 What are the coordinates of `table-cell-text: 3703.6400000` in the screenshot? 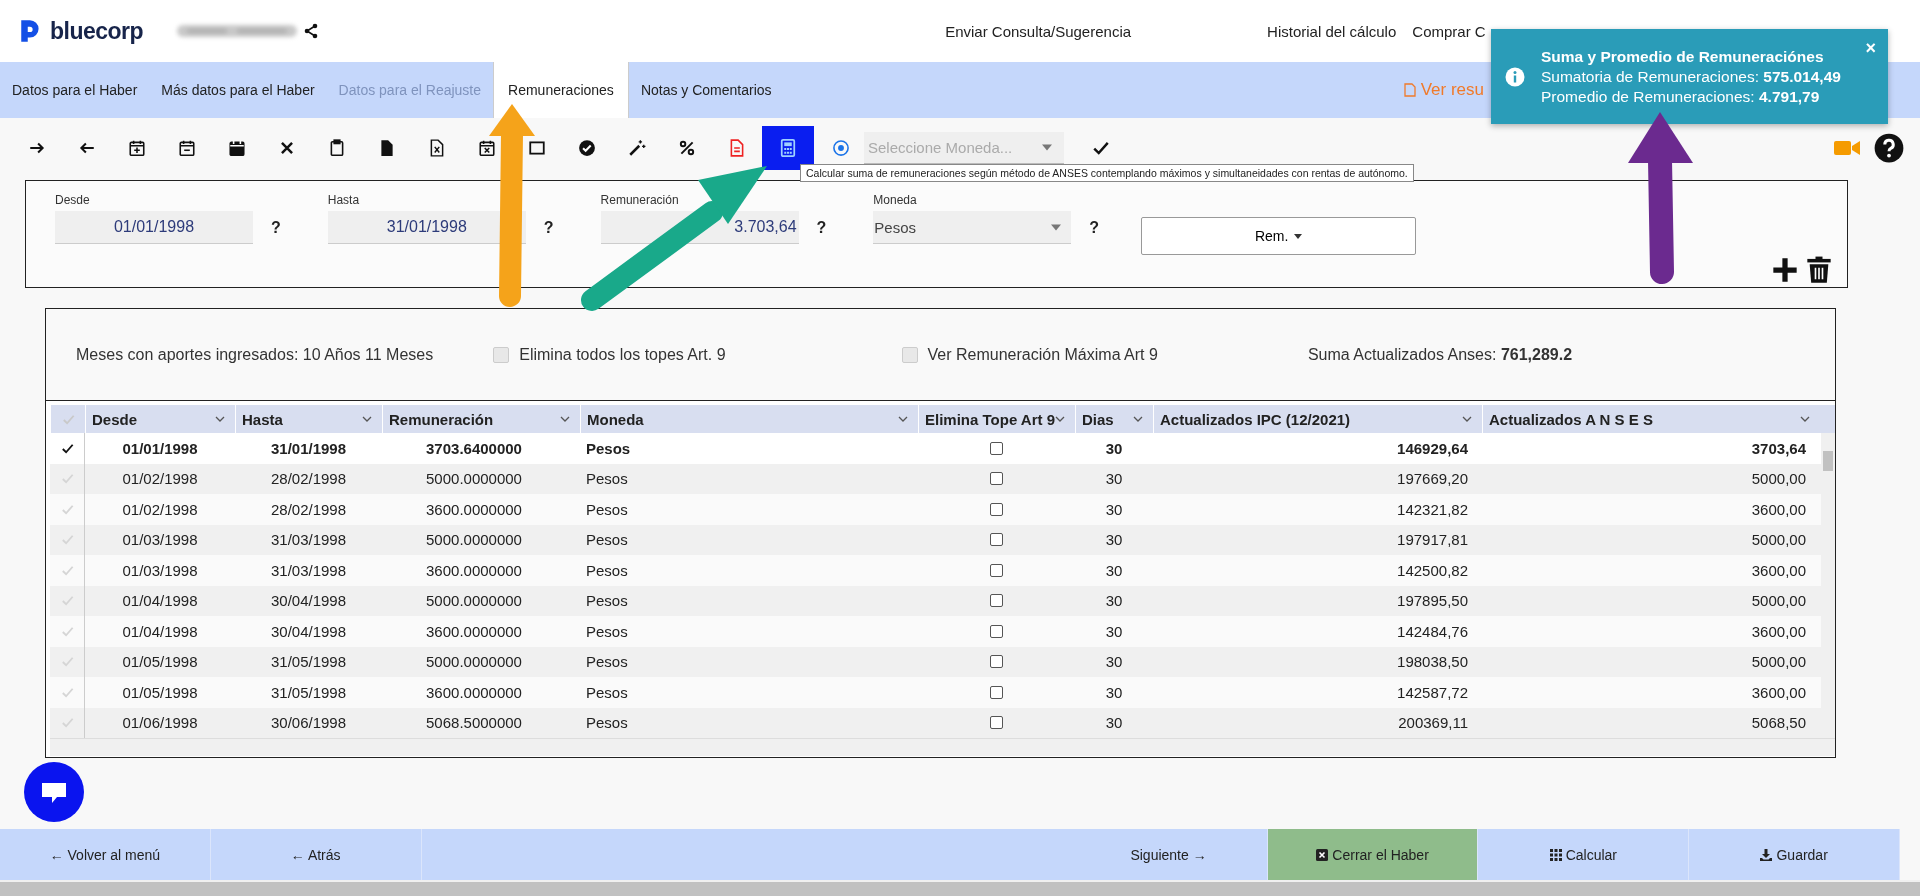 It's located at (474, 448).